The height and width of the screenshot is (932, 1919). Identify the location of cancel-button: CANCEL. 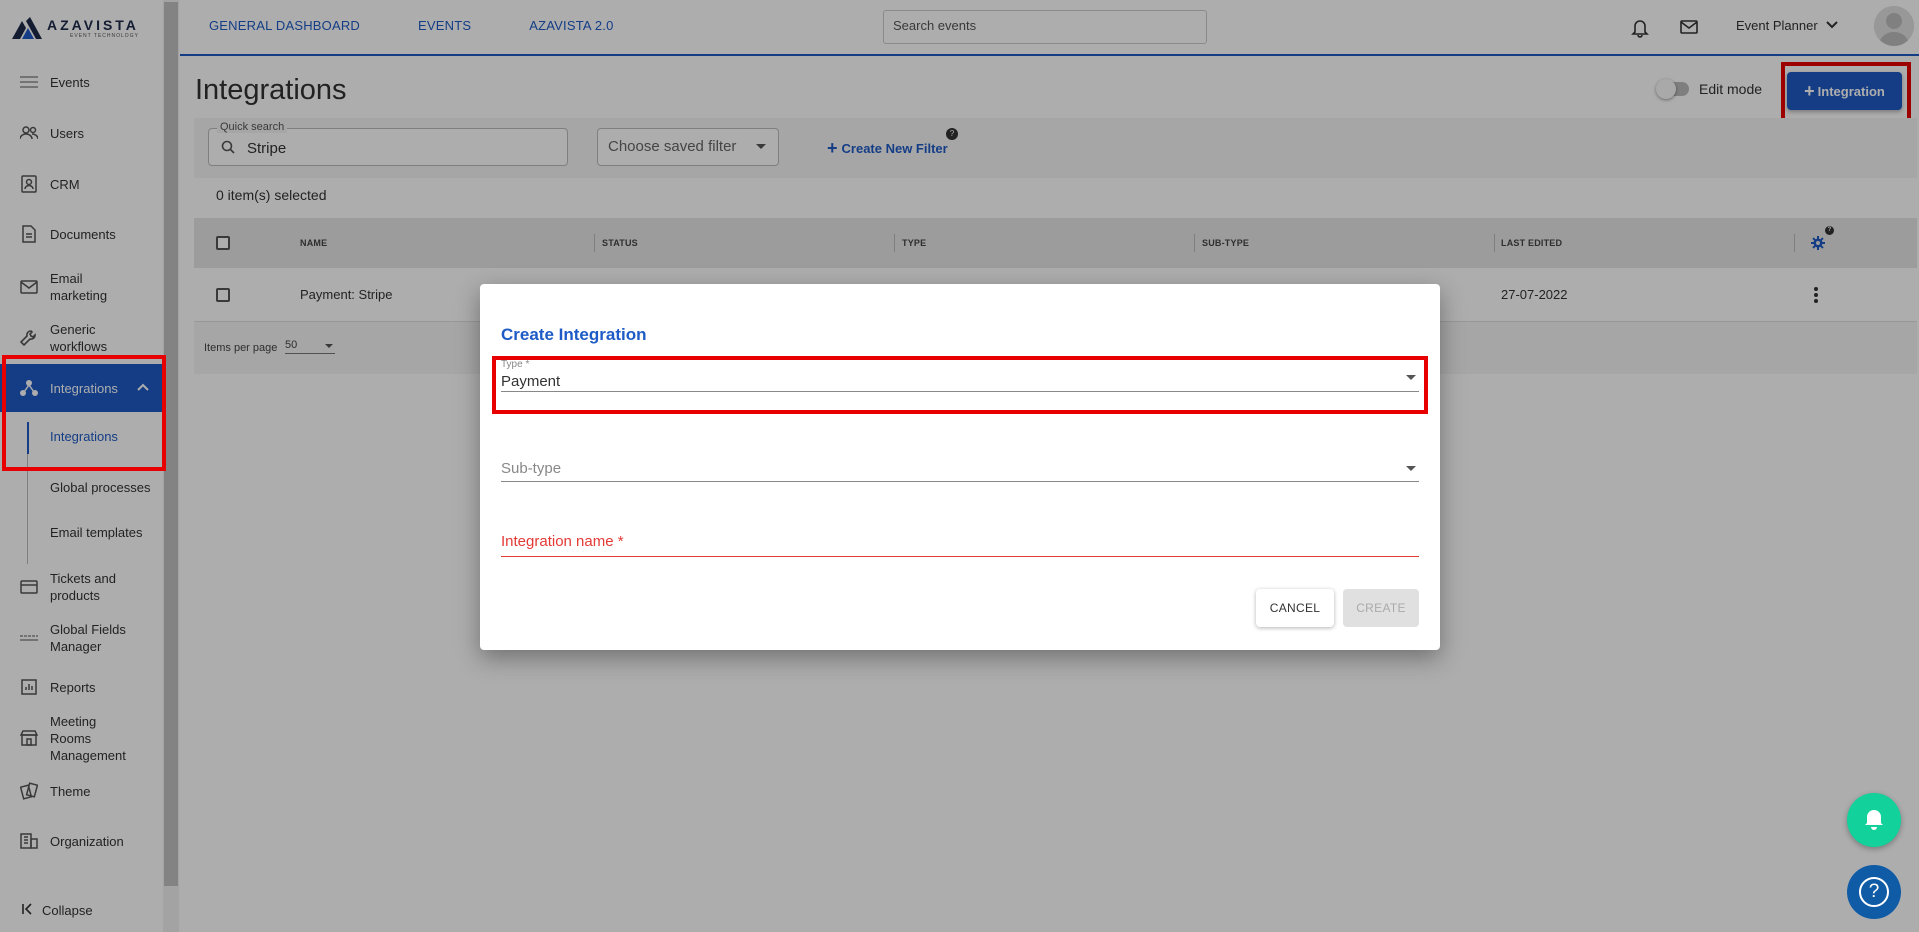
(1295, 608).